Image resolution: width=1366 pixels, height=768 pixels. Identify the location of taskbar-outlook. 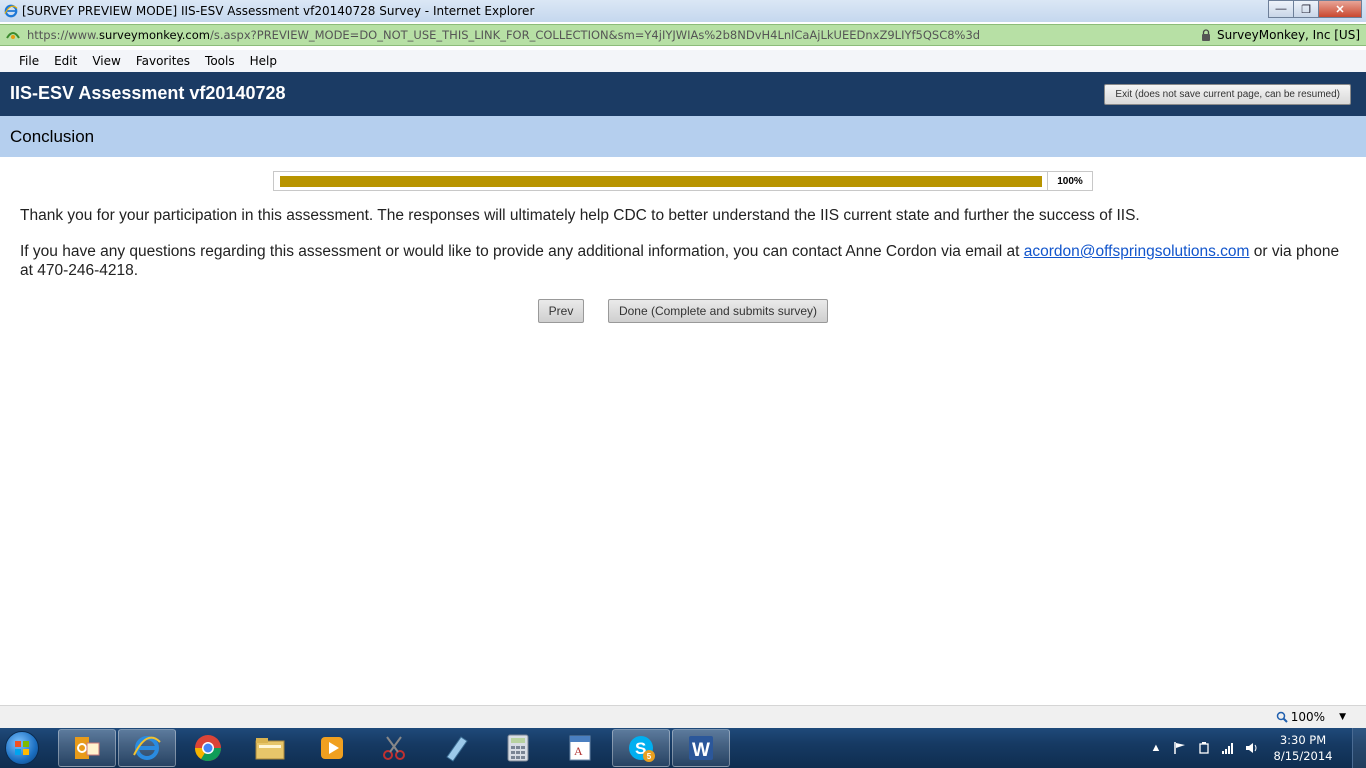
(87, 748).